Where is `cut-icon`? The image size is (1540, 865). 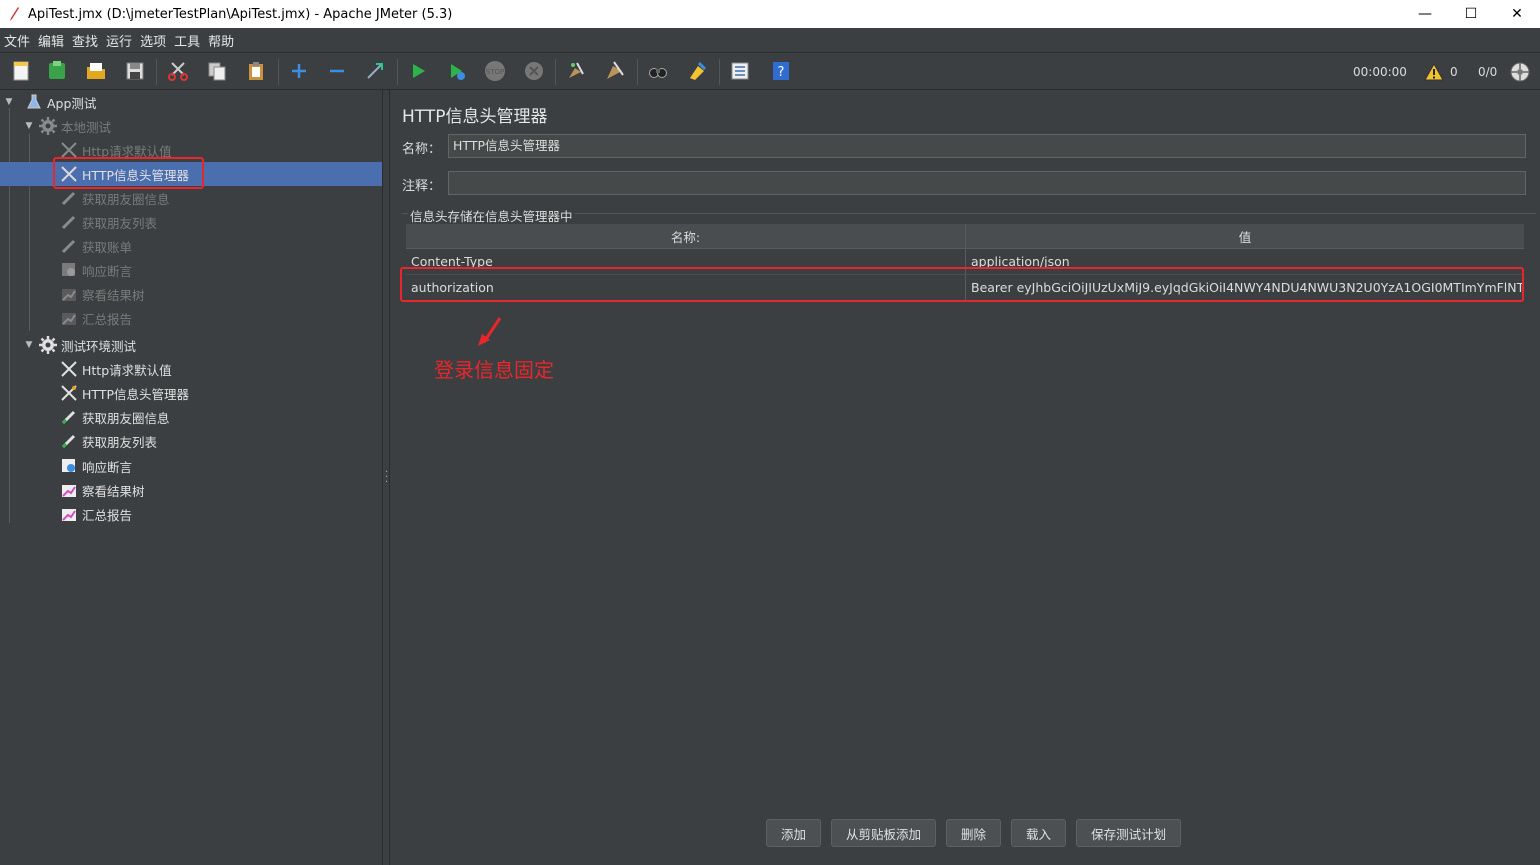
cut-icon is located at coordinates (178, 71).